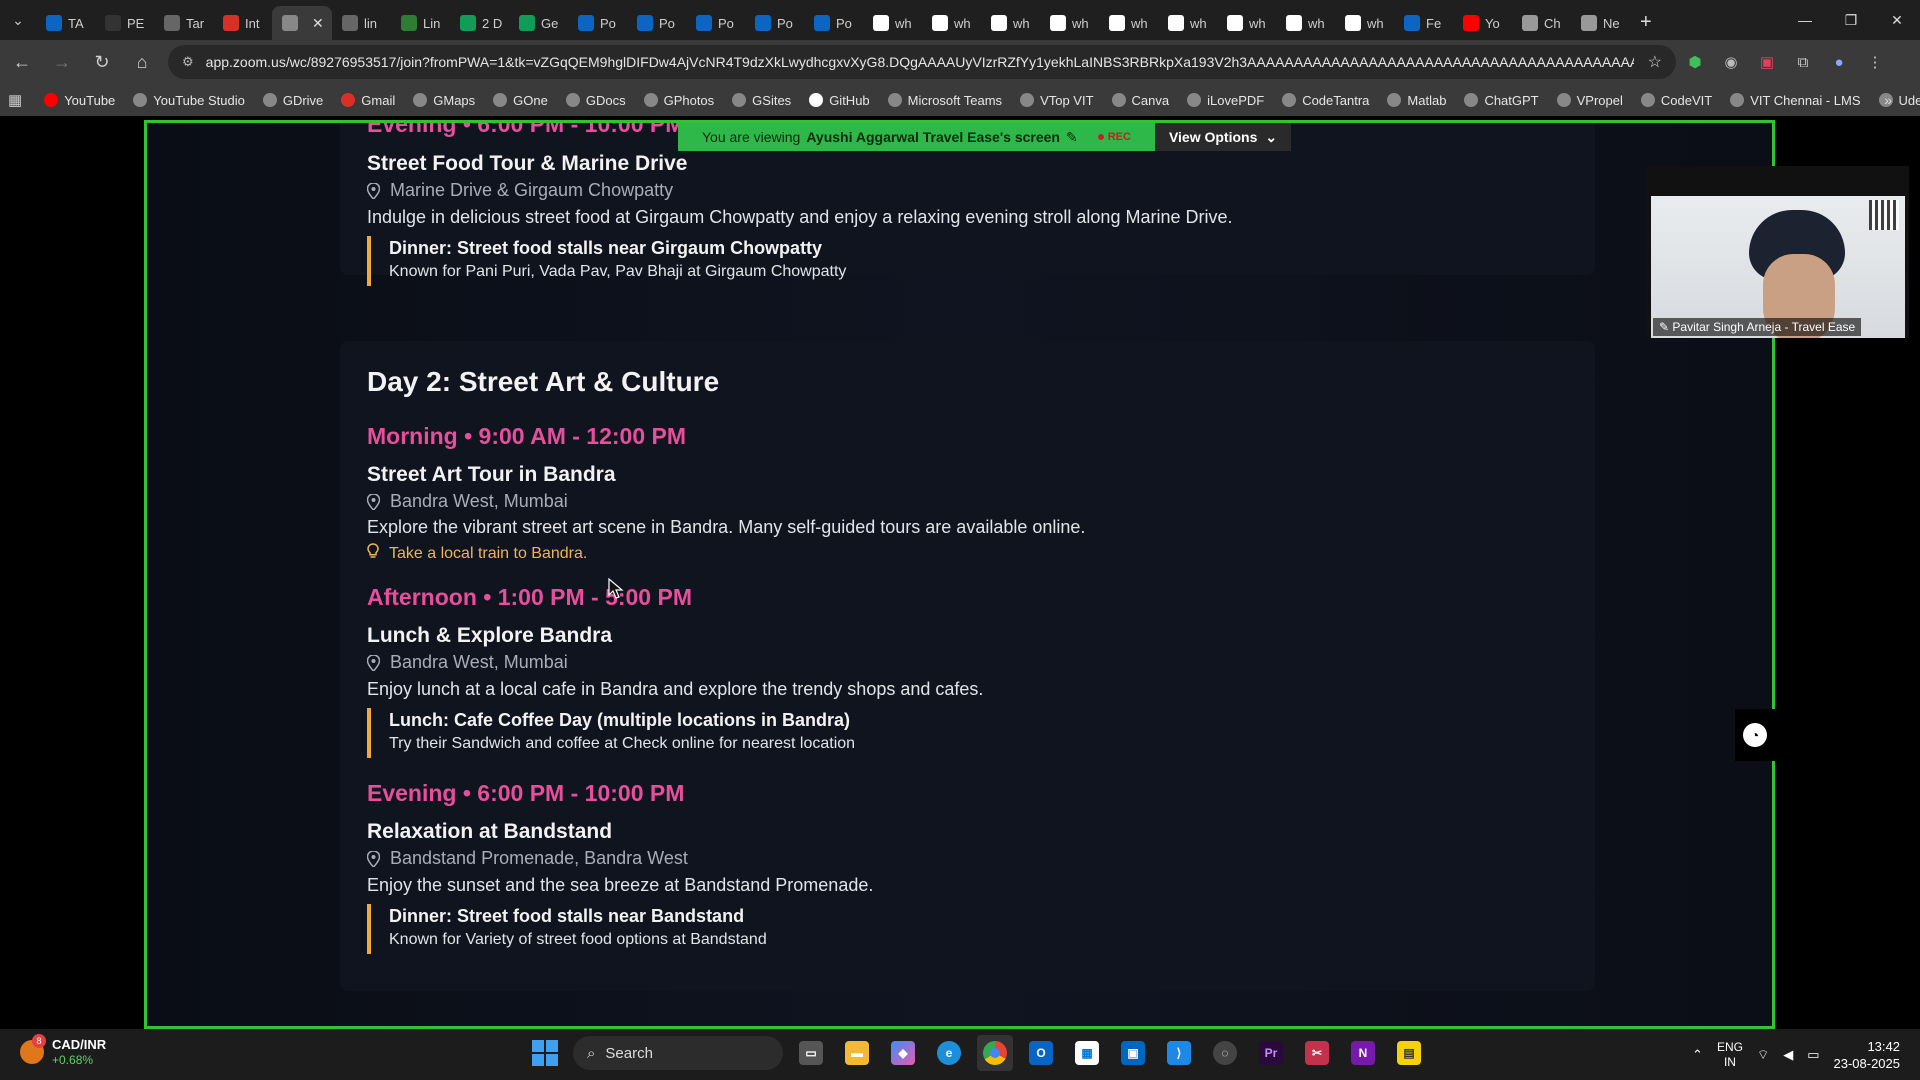 The image size is (1920, 1080). Describe the element at coordinates (1198, 23) in the screenshot. I see `tab-label: wh` at that location.